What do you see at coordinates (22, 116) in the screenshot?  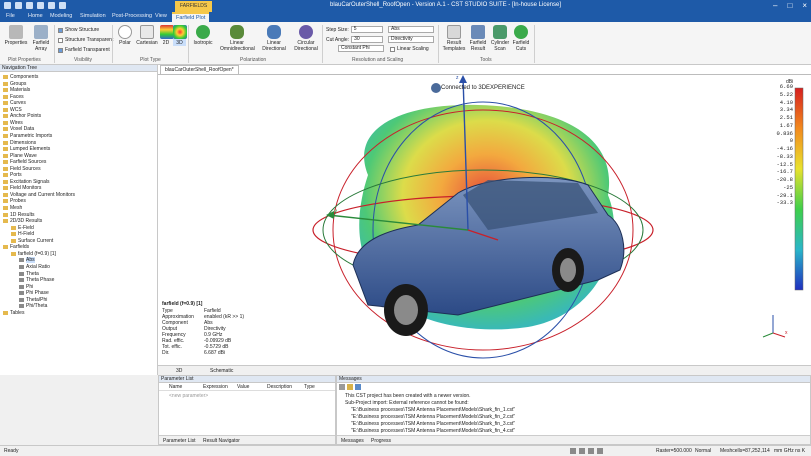 I see `tree-item: Anchor Points` at bounding box center [22, 116].